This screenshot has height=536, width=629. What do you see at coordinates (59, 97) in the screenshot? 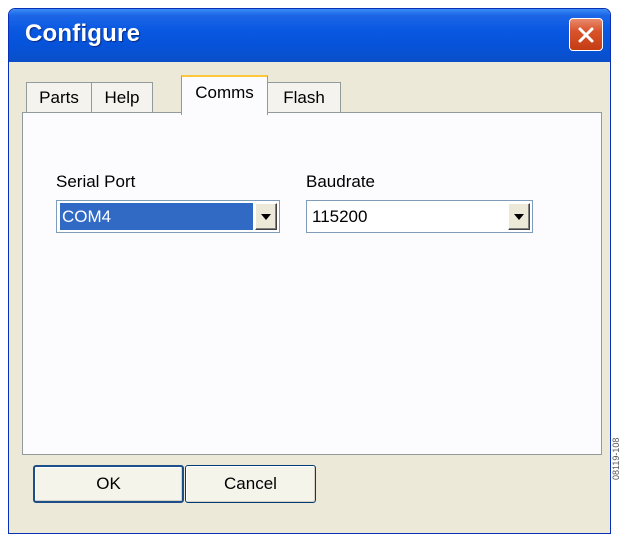
I see `tab-parts: Parts` at bounding box center [59, 97].